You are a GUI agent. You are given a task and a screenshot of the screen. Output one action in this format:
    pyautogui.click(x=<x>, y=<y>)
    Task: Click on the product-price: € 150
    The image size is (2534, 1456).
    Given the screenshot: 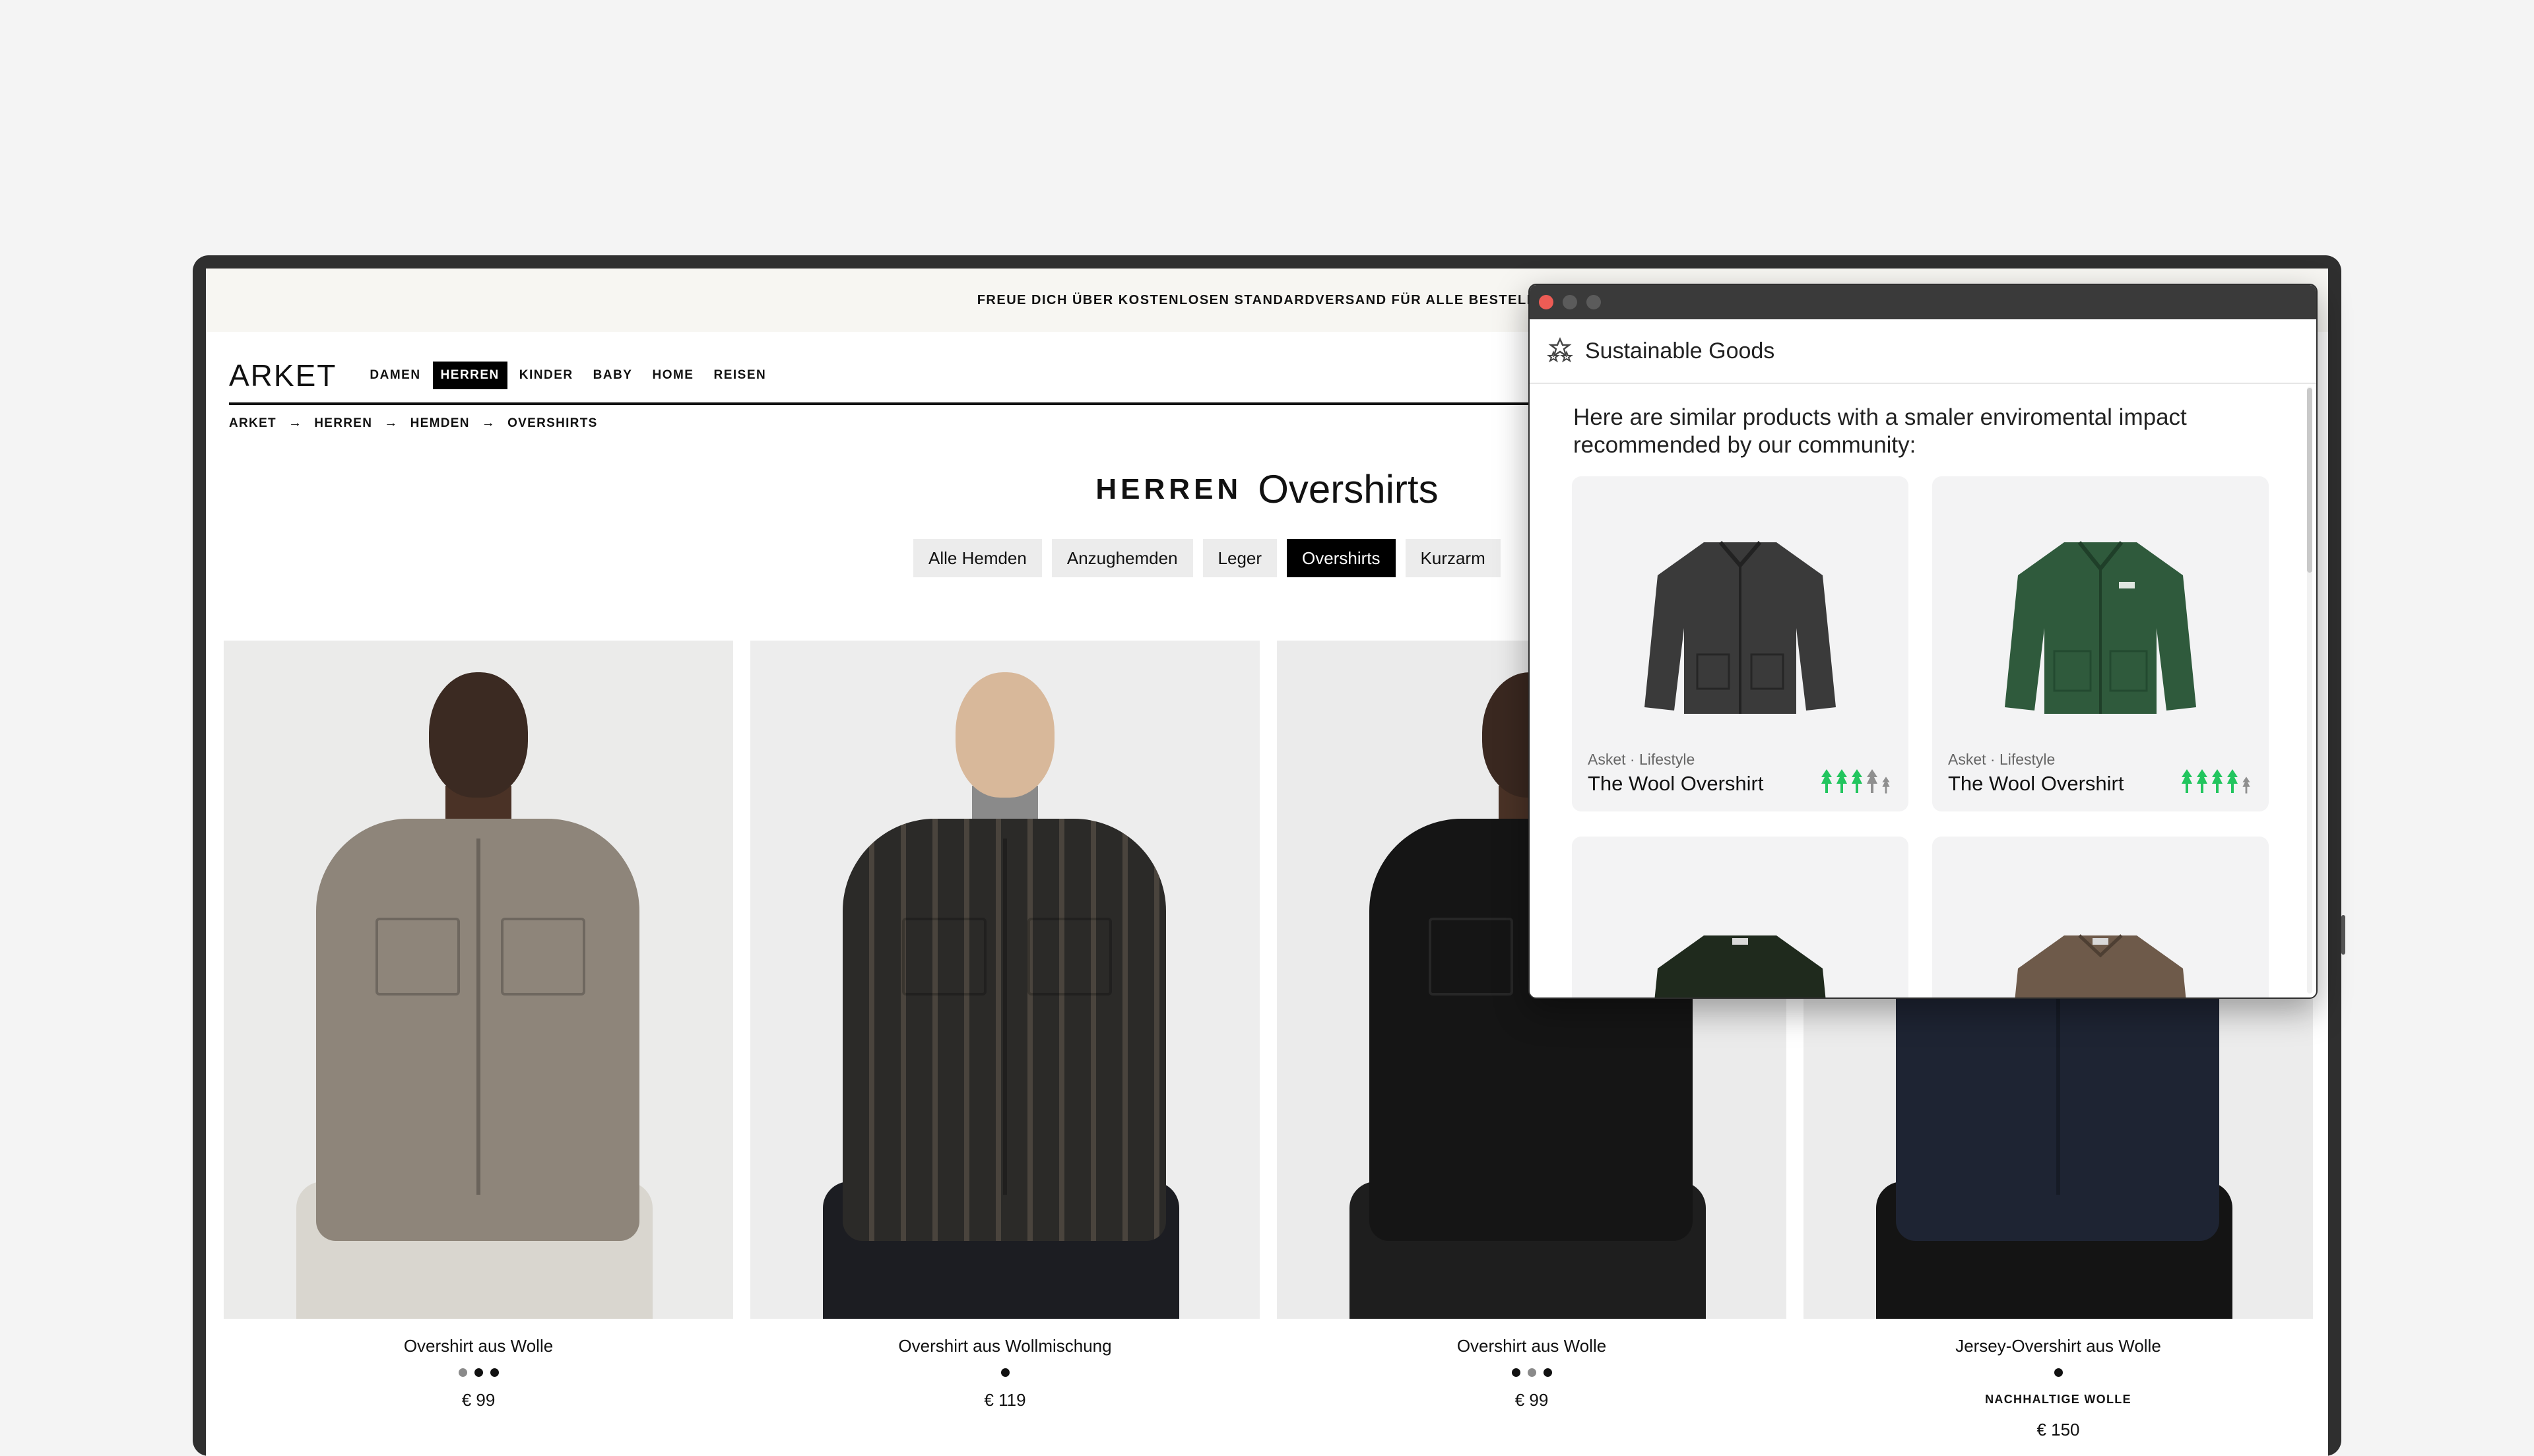 What is the action you would take?
    pyautogui.click(x=2058, y=1430)
    